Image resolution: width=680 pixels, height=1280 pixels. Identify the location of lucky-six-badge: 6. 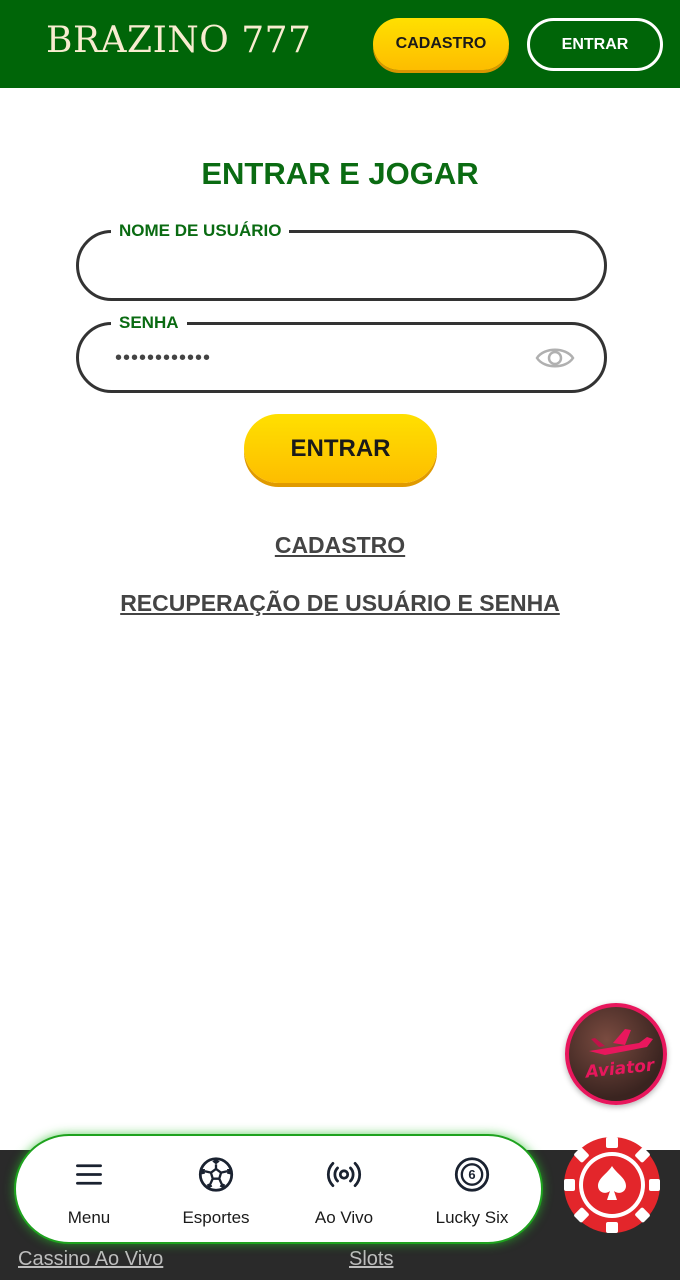
(471, 1174).